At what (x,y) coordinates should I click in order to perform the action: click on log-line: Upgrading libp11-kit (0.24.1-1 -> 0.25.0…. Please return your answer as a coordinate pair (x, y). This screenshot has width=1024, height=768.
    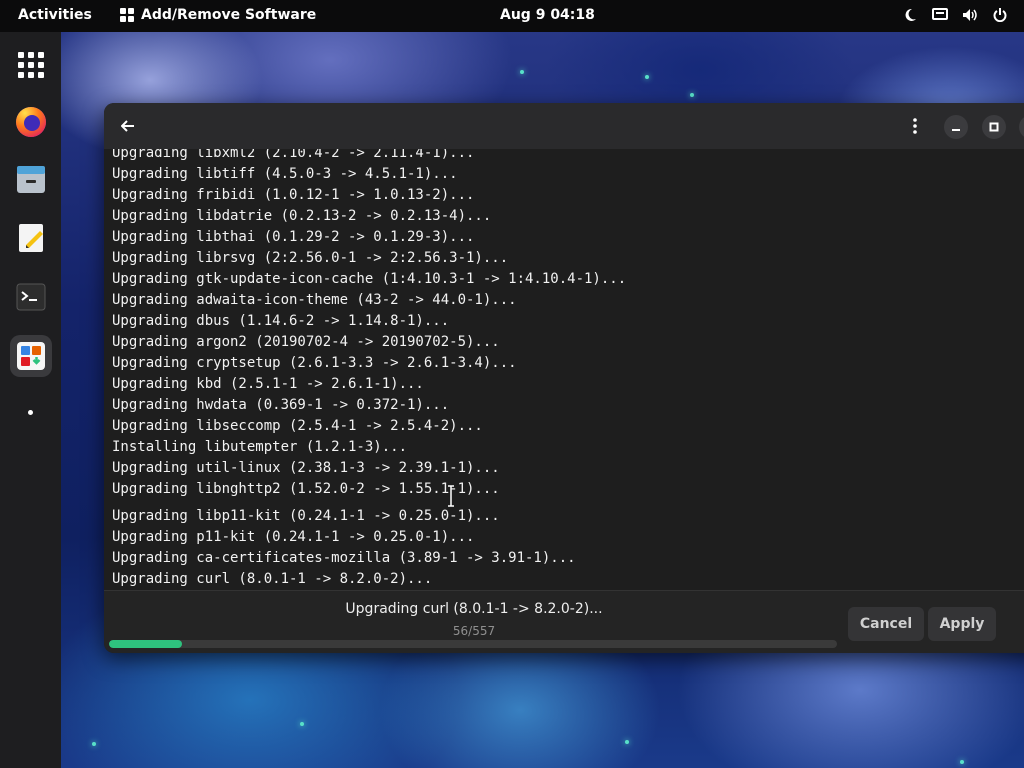
    Looking at the image, I should click on (306, 516).